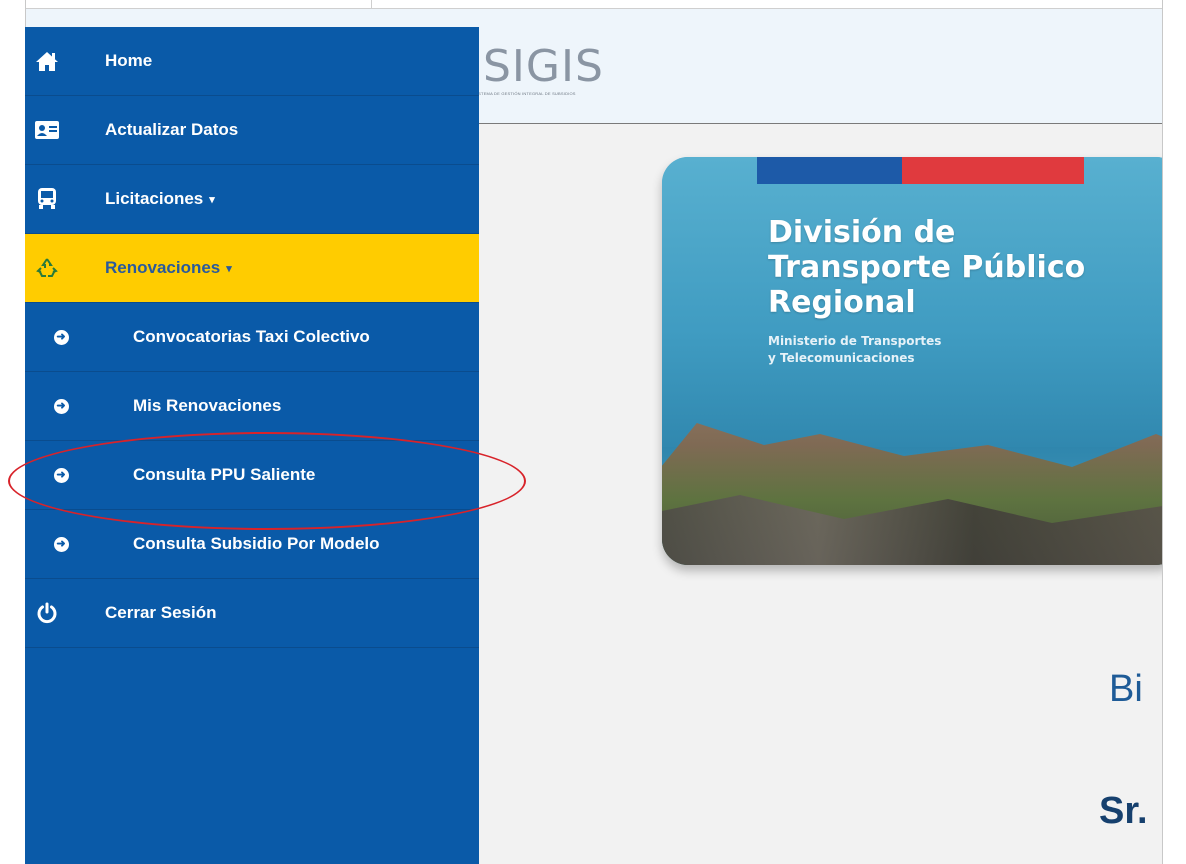 This screenshot has height=864, width=1186. I want to click on sidebar-subitem-mis-renovaciones: ➜ Mis Renovaciones, so click(252, 406).